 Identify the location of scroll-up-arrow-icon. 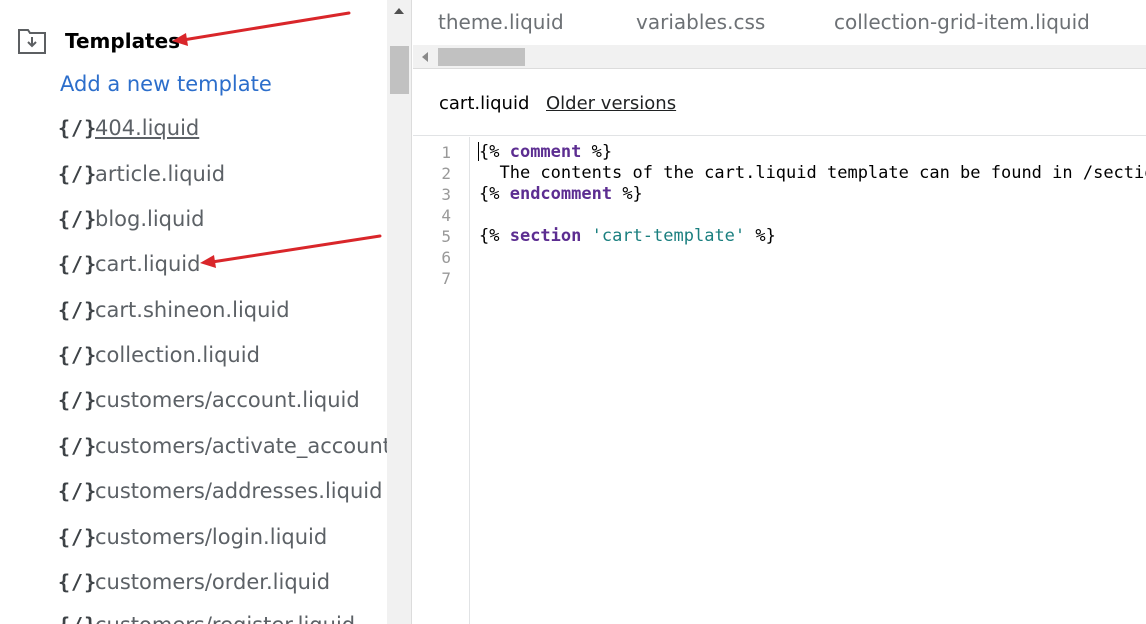
(399, 11).